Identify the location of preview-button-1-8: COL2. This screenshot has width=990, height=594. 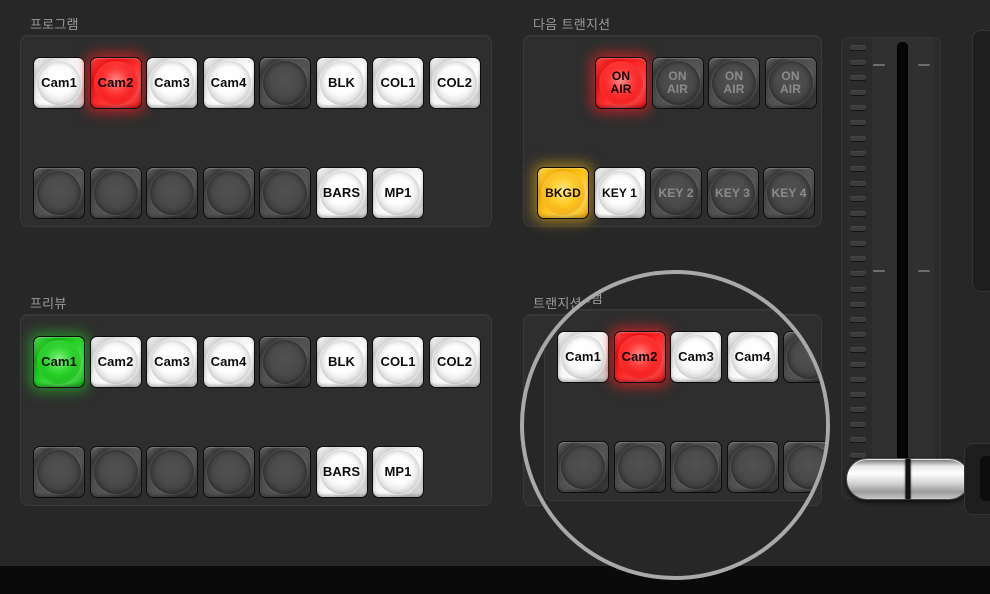
(454, 362).